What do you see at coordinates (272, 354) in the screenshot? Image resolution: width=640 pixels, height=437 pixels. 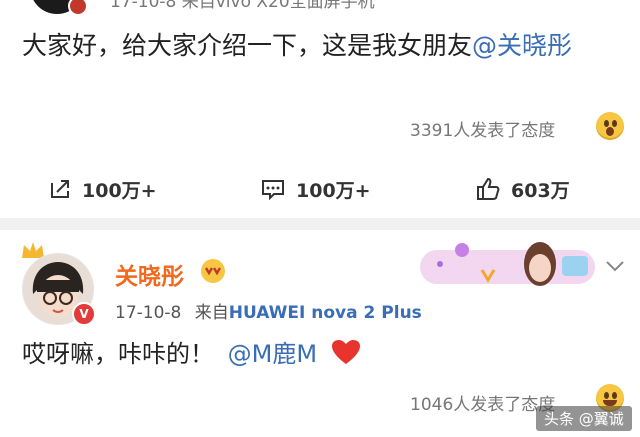 I see `mention-link: @M鹿M` at bounding box center [272, 354].